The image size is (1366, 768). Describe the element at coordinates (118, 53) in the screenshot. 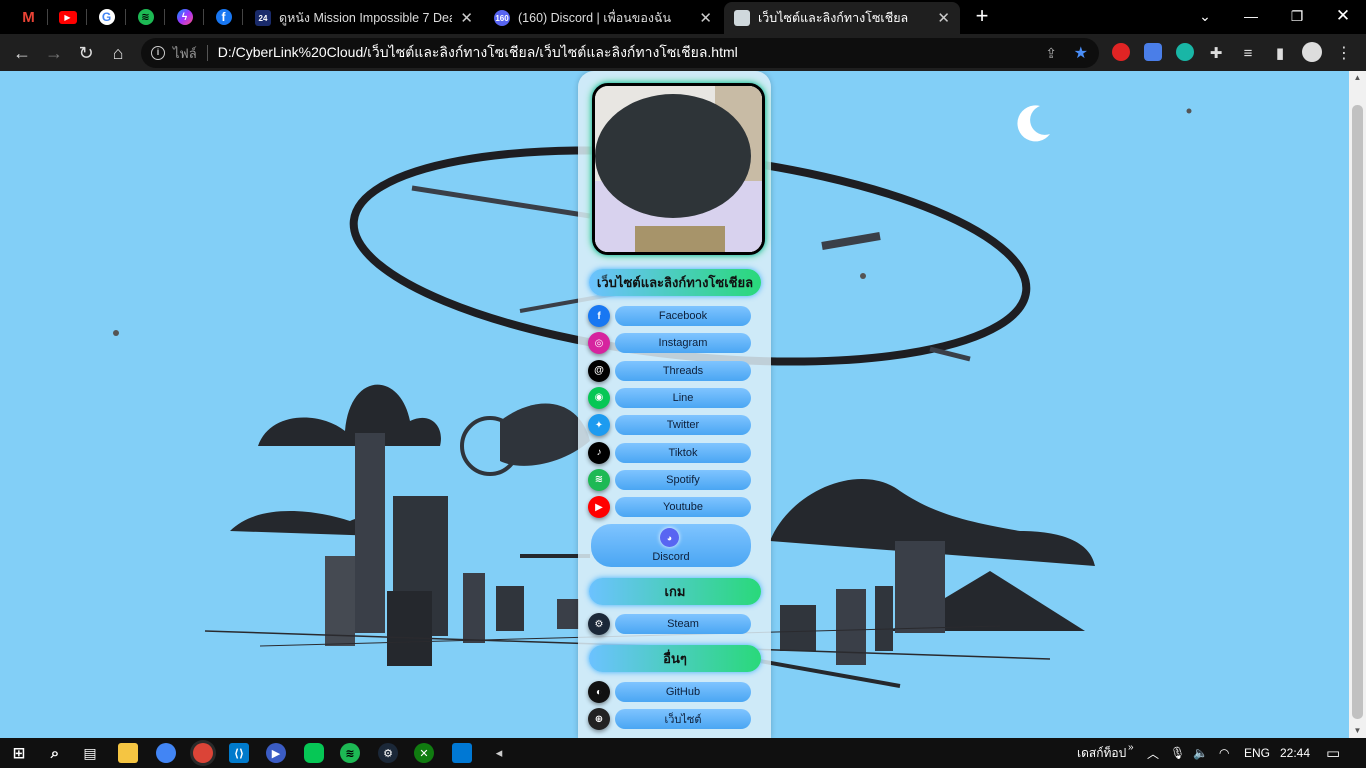

I see `home-button: ⌂` at that location.